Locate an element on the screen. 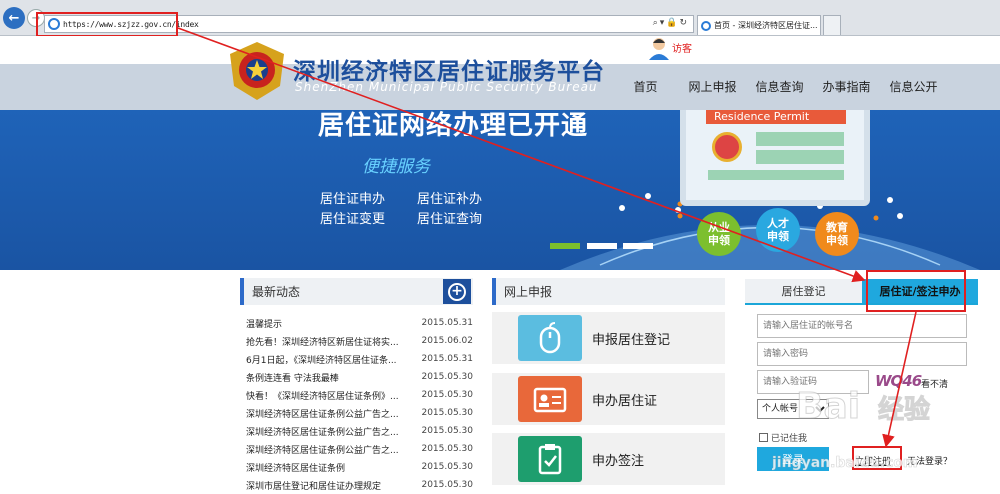  online-apply-panel: 网上申报 申报居住登记 申办居住证 申办签注 is located at coordinates (608, 381).